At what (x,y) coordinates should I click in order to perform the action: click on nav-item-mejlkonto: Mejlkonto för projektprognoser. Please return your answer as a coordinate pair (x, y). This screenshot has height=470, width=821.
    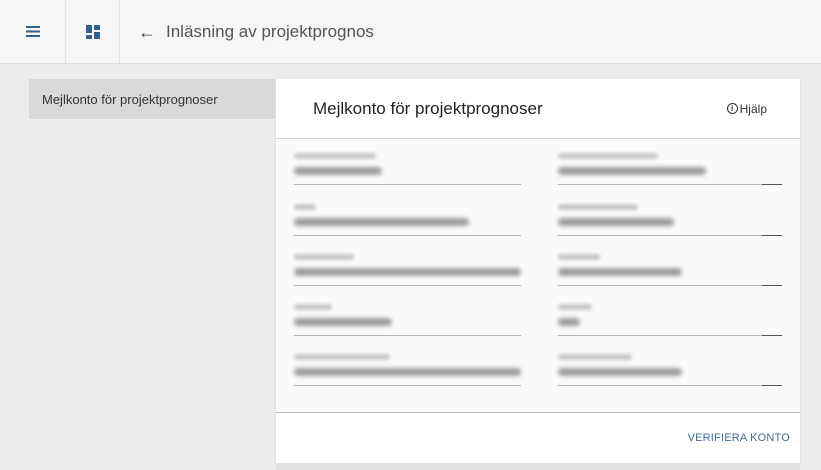
    Looking at the image, I should click on (152, 99).